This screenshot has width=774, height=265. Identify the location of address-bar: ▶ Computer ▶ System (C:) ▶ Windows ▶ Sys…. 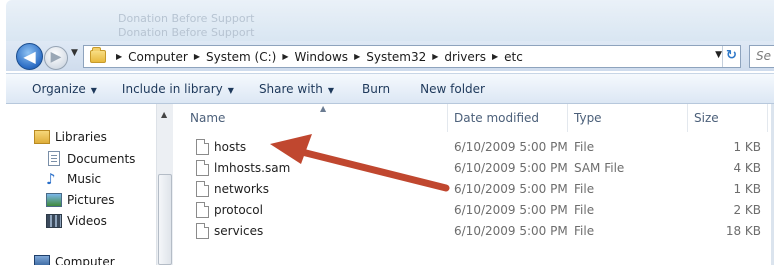
(412, 56).